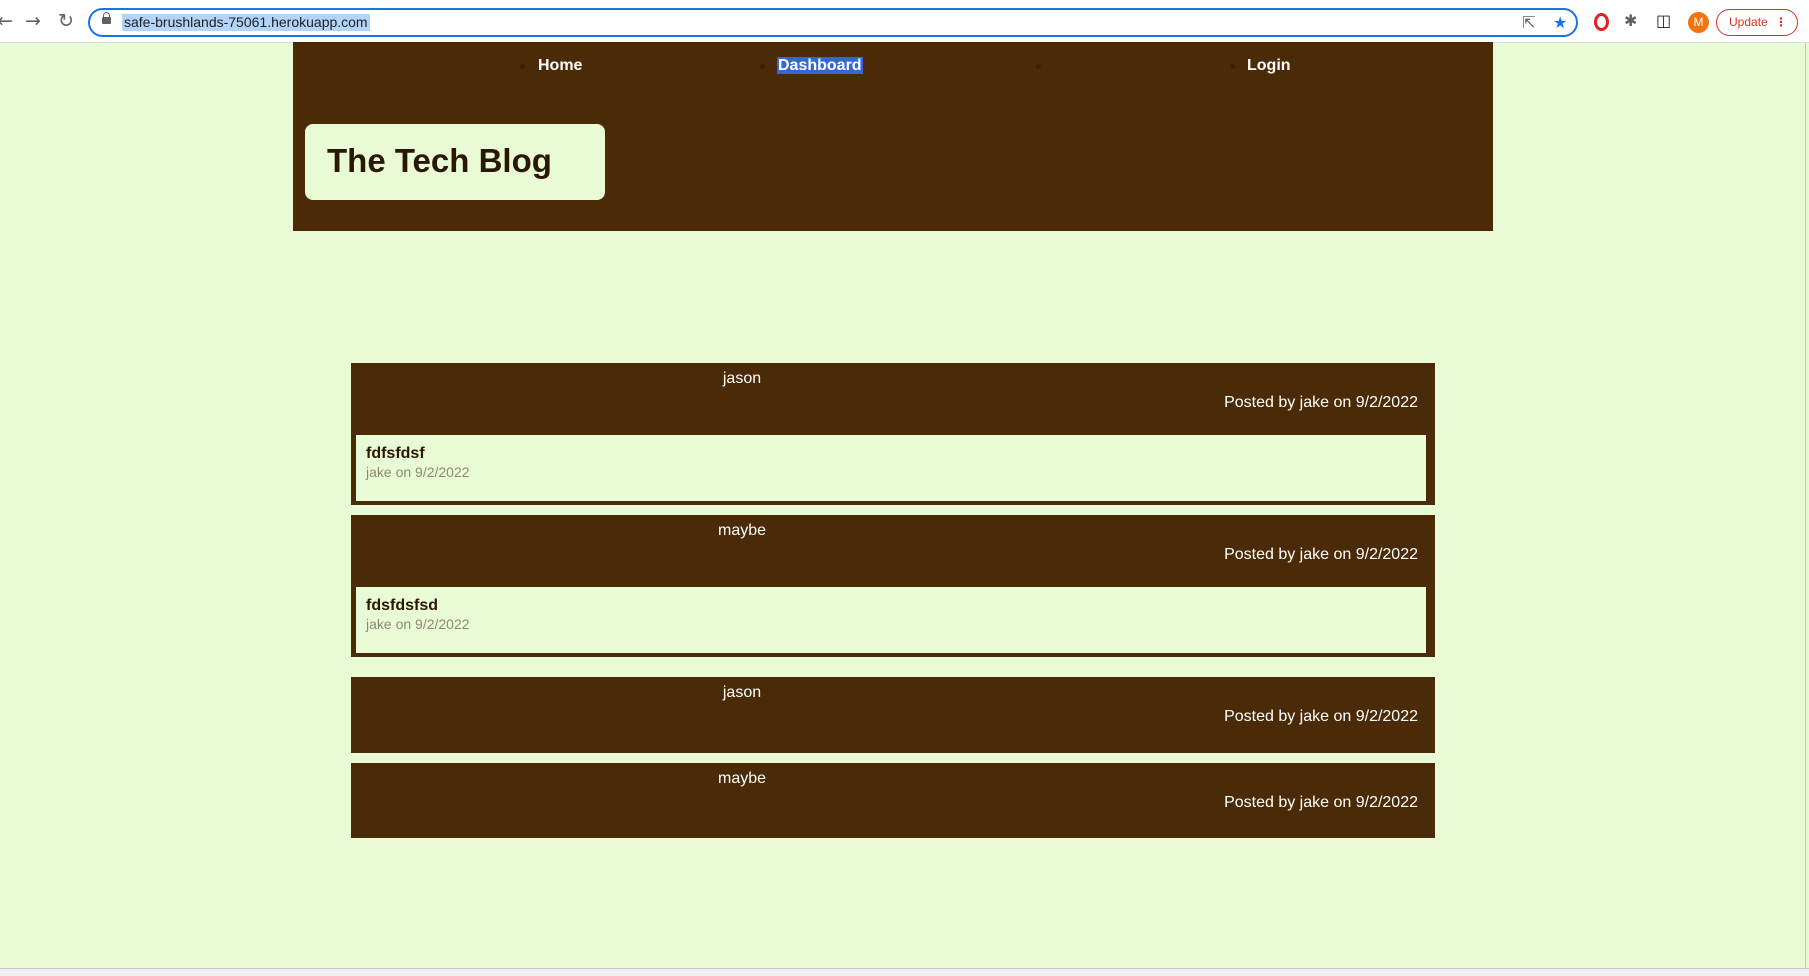  I want to click on address-bar: safe-brushlands-75061.herokuapp.com ⇱ ★, so click(833, 22).